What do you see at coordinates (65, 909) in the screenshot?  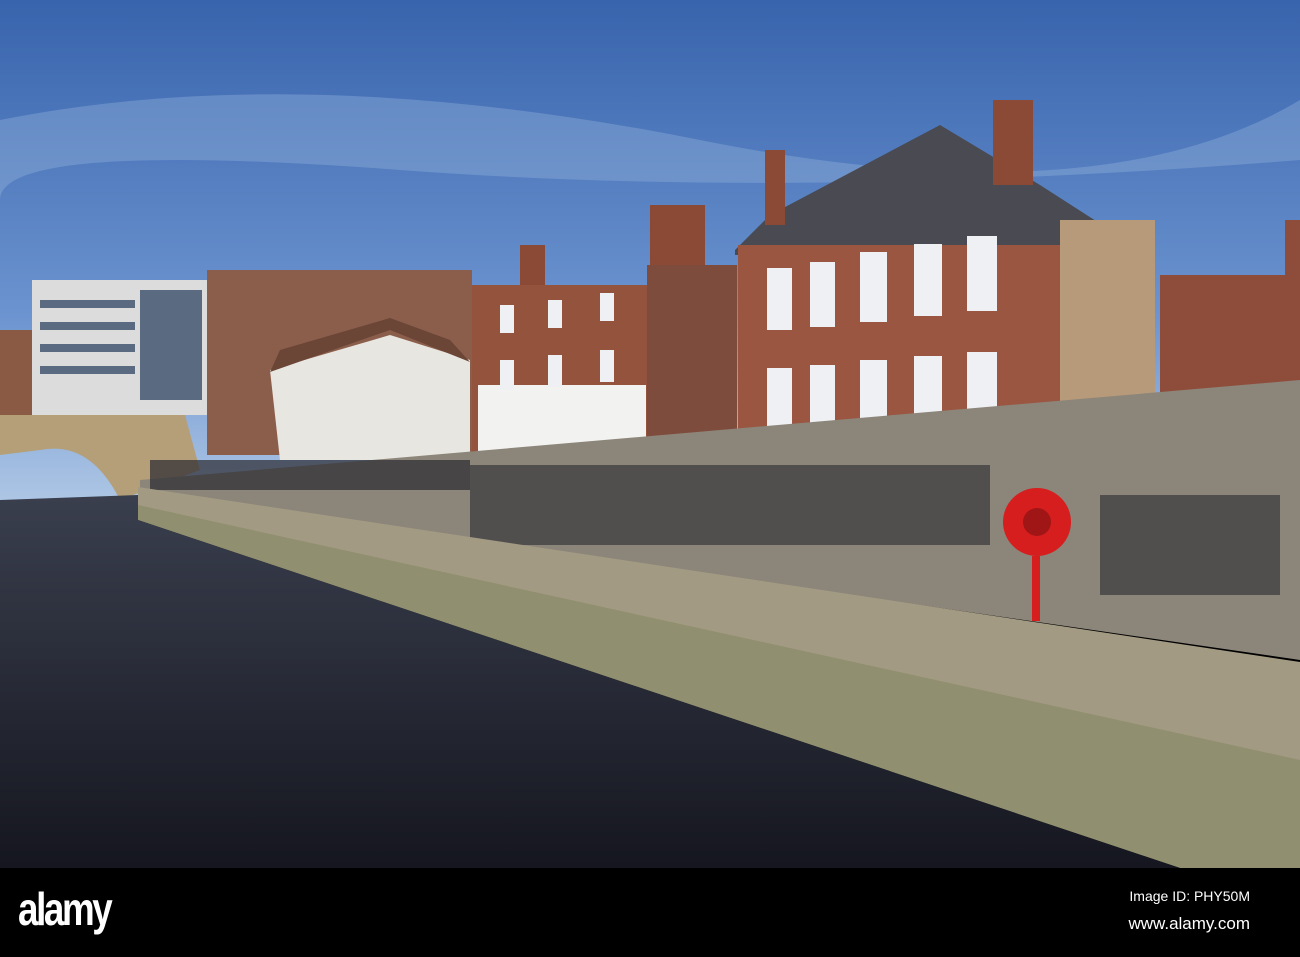 I see `alamy-logo: alamy` at bounding box center [65, 909].